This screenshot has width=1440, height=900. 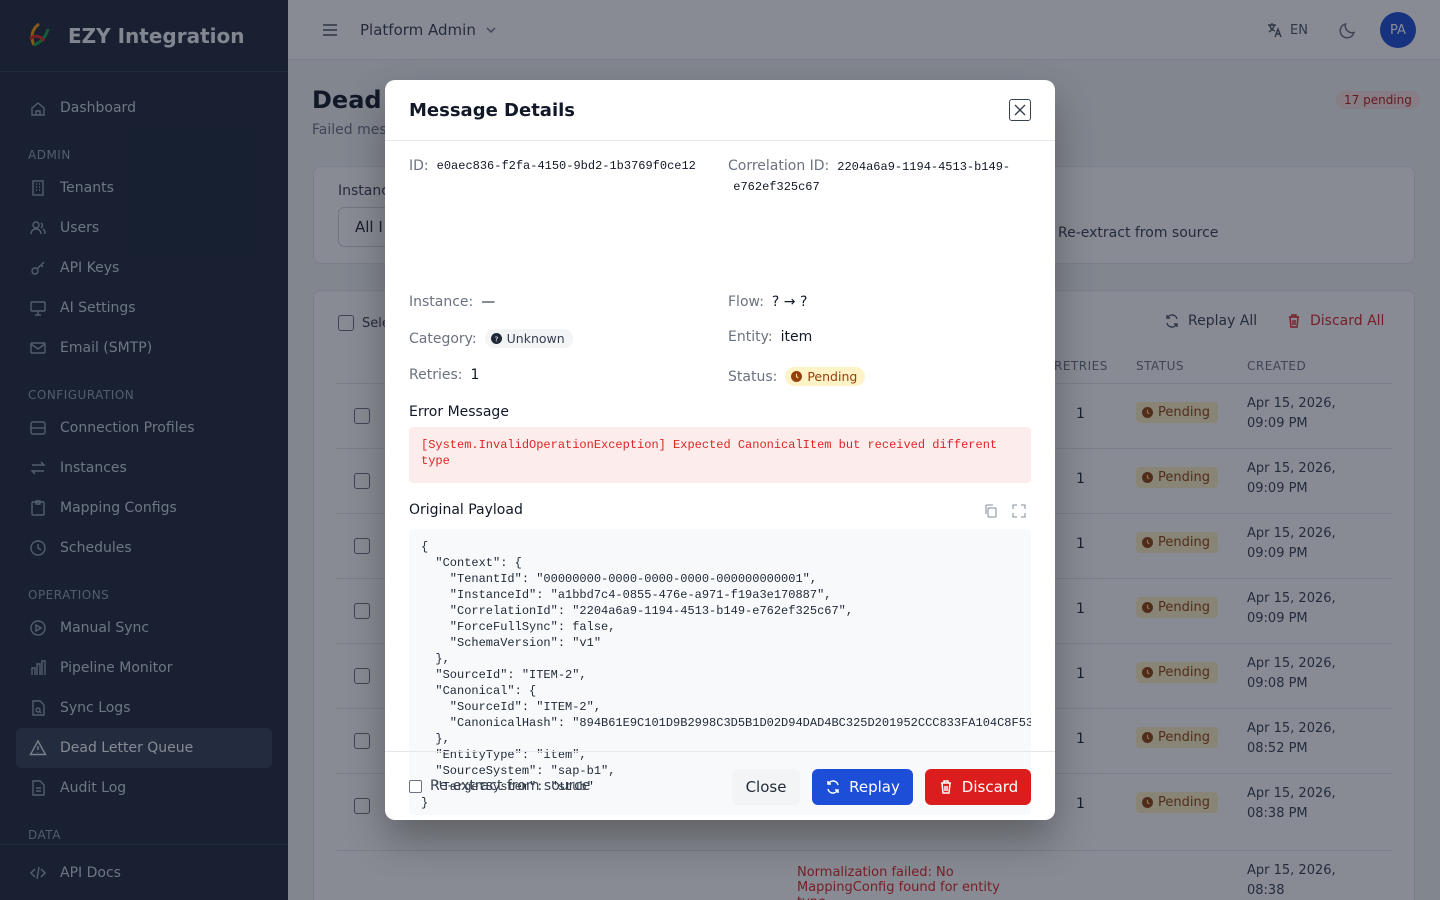 I want to click on retries-label: Retries:, so click(x=436, y=375).